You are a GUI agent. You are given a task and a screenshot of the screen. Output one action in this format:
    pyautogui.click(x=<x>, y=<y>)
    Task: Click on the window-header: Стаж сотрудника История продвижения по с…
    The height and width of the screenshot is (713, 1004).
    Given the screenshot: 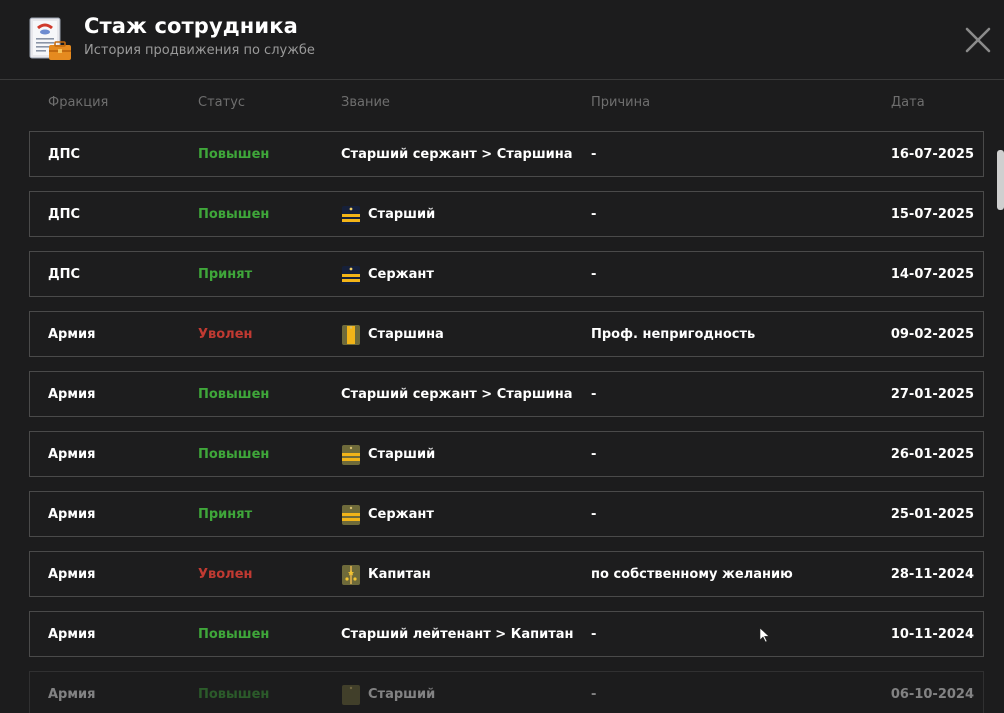 What is the action you would take?
    pyautogui.click(x=502, y=40)
    